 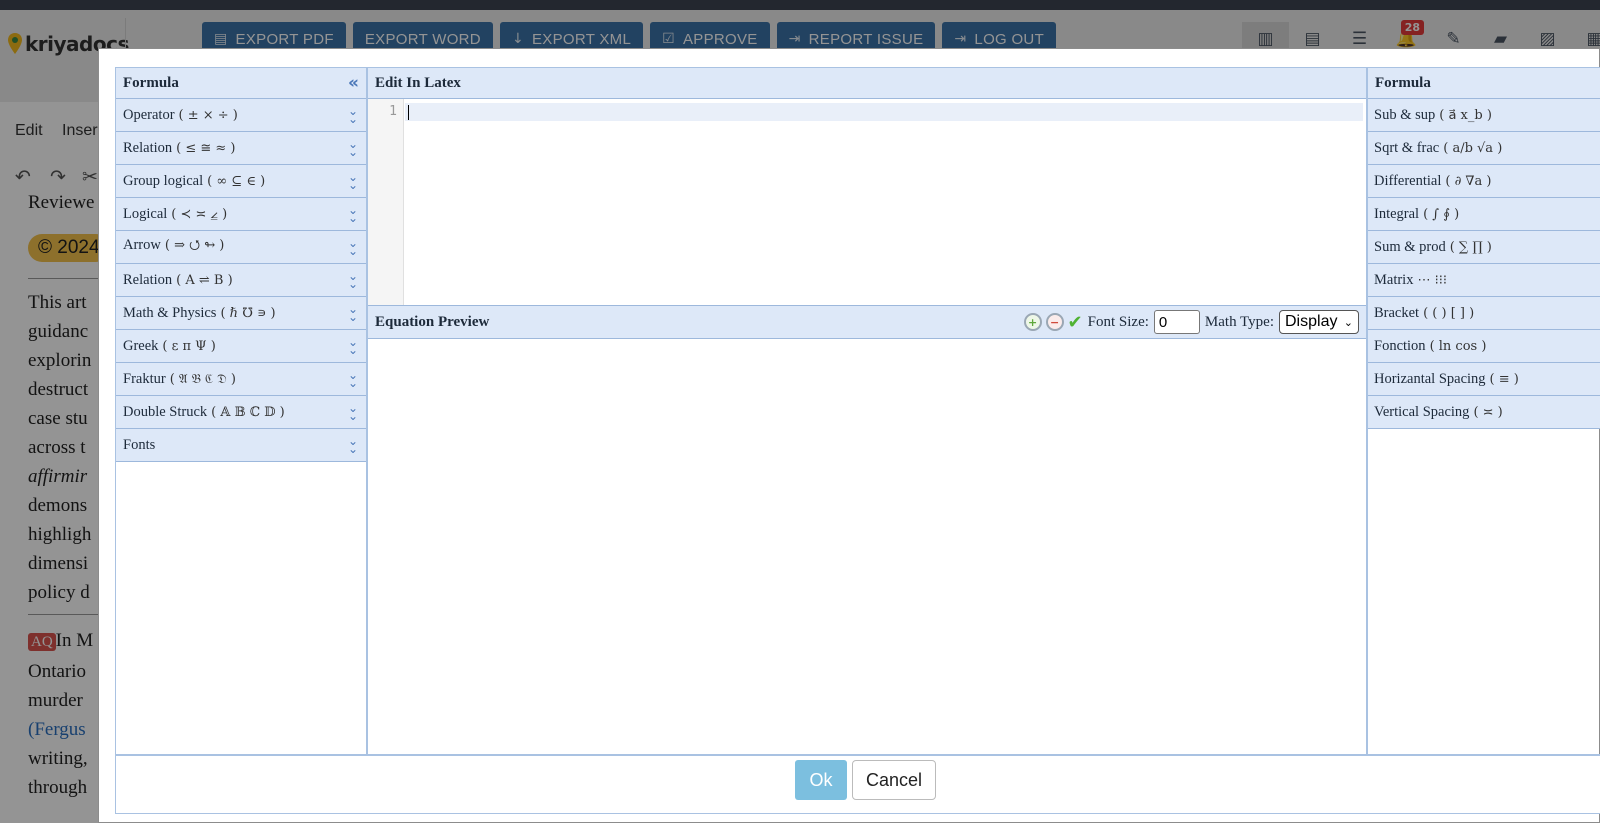 I want to click on category-symbols: ( ≍ ), so click(x=1488, y=412).